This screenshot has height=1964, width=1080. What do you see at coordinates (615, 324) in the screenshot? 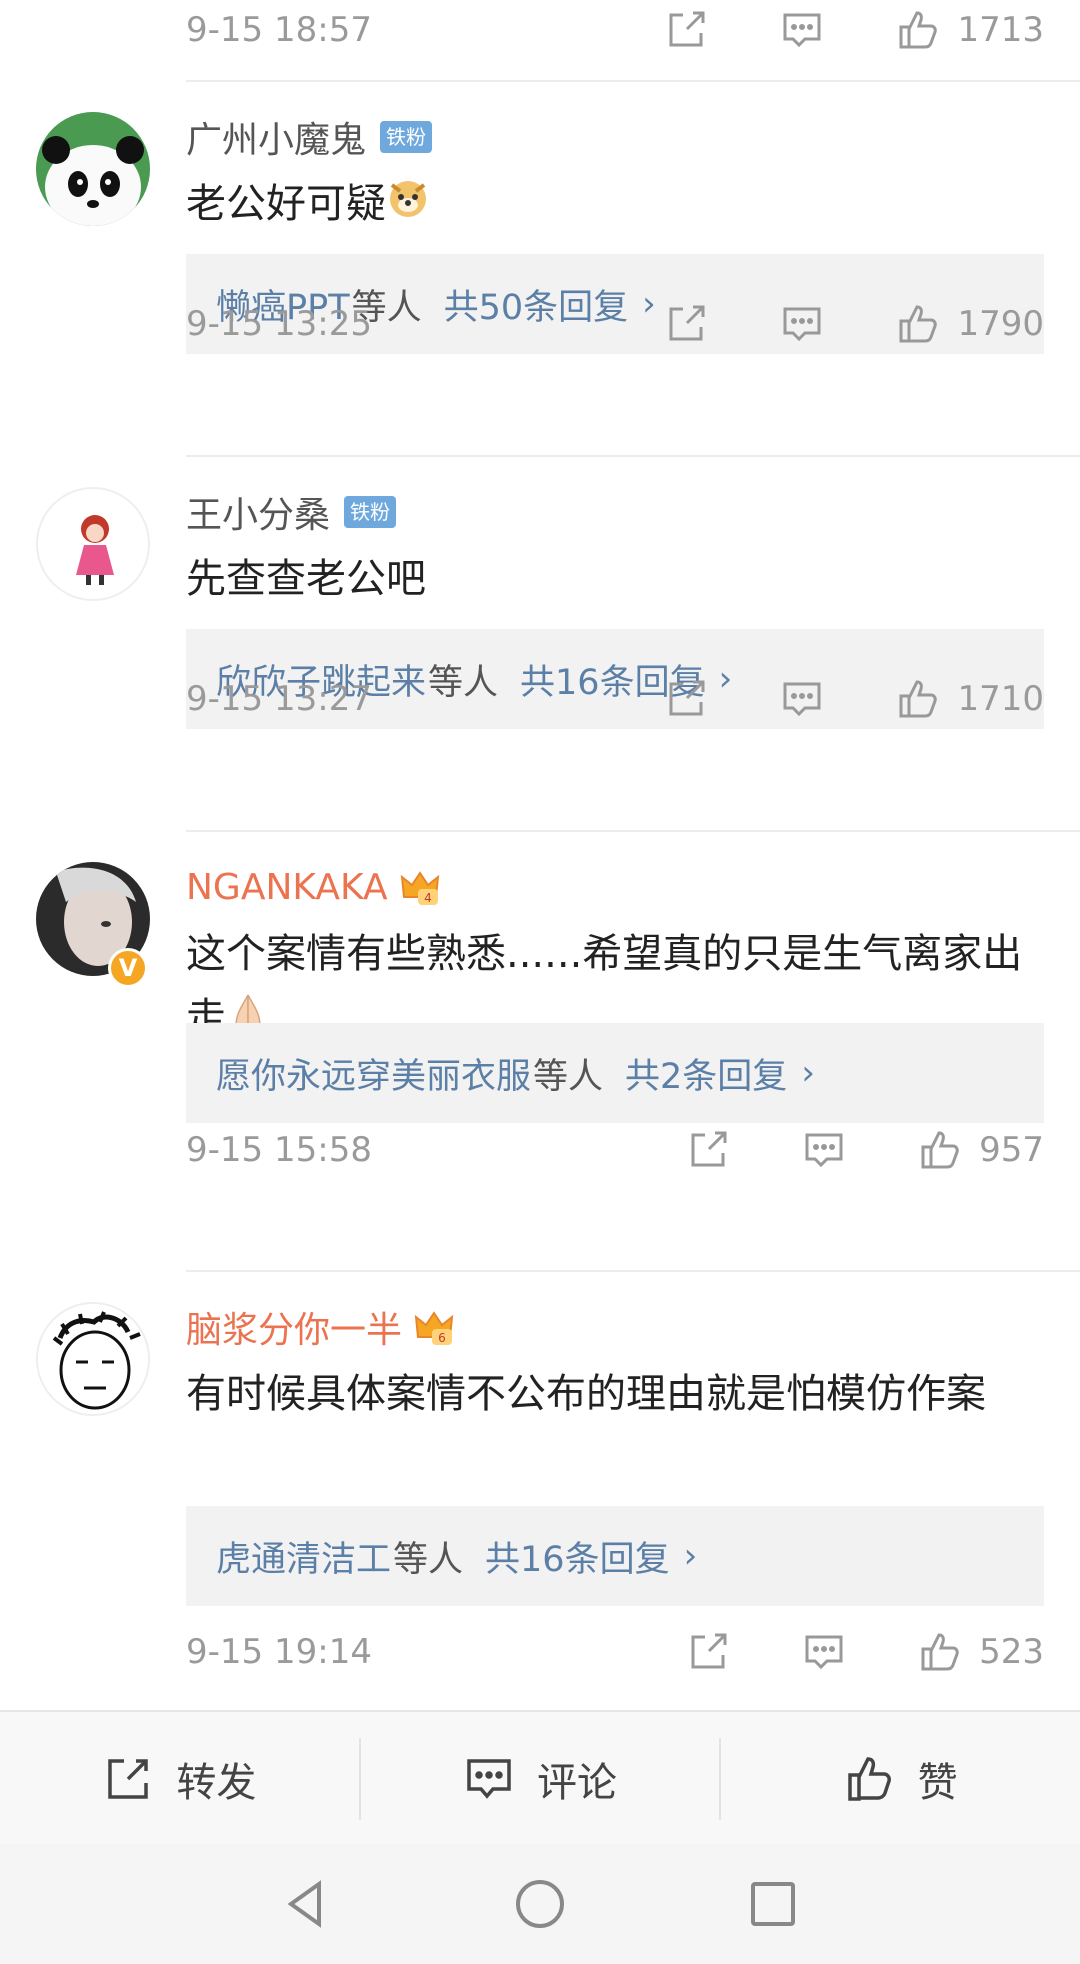
I see `comment-meta-row: 9-15 13:25 1790` at bounding box center [615, 324].